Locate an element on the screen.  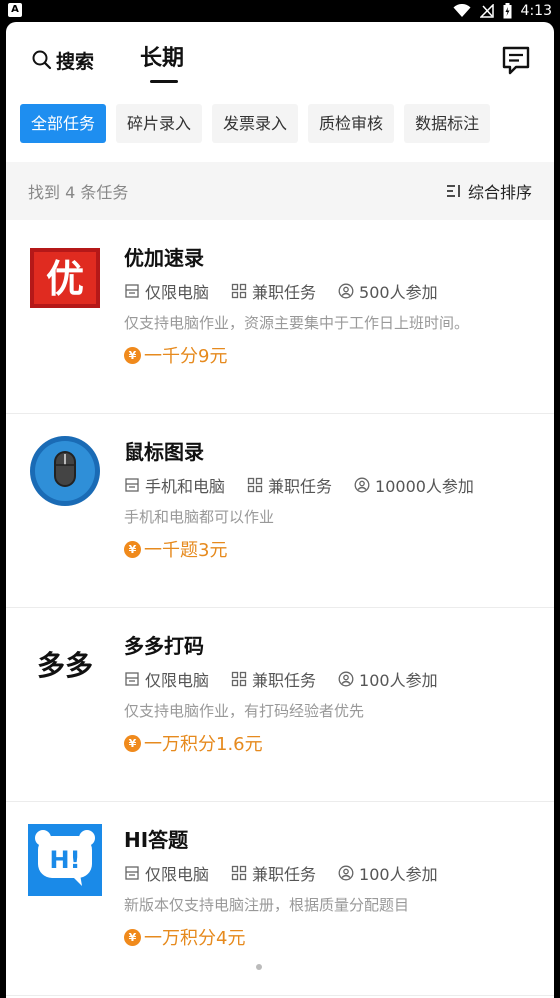
filter-chips: 全部任务 碎片录入 发票录入 质检审核 数据标注 is located at coordinates (255, 124).